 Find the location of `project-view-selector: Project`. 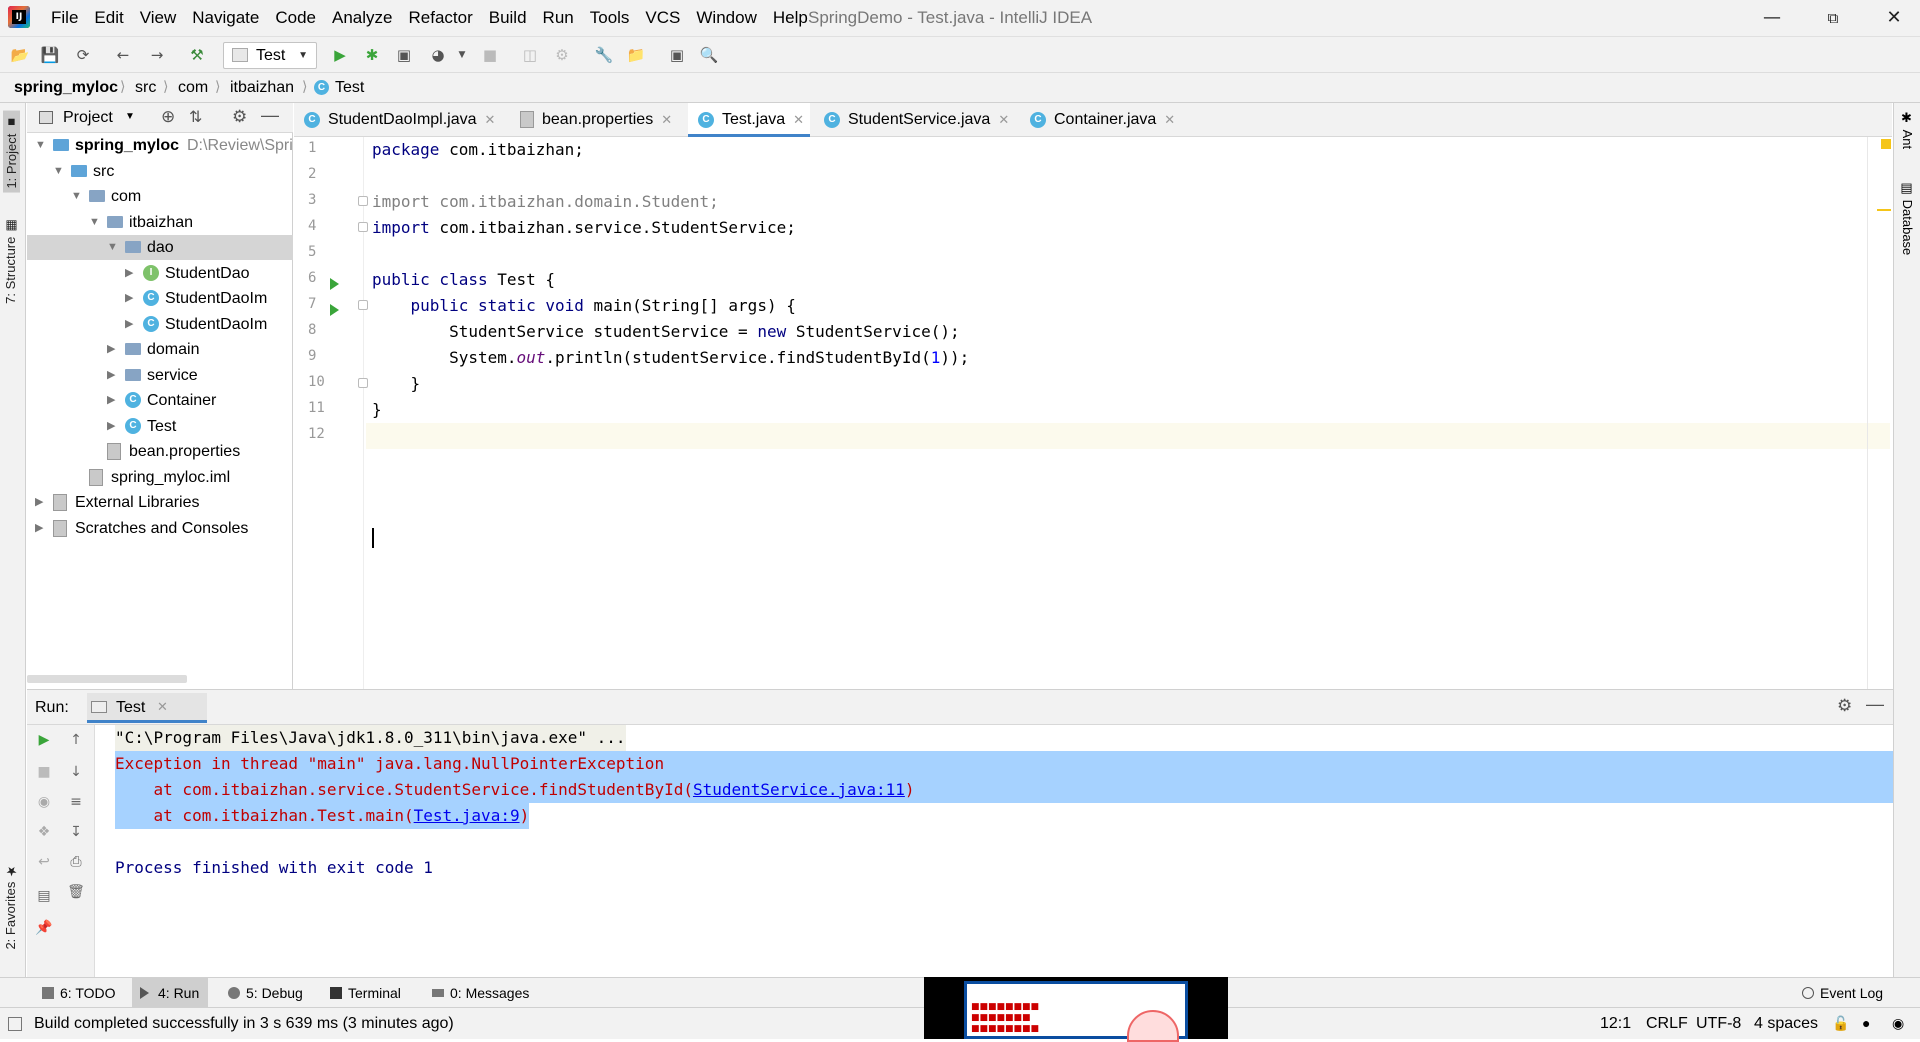

project-view-selector: Project is located at coordinates (88, 118).